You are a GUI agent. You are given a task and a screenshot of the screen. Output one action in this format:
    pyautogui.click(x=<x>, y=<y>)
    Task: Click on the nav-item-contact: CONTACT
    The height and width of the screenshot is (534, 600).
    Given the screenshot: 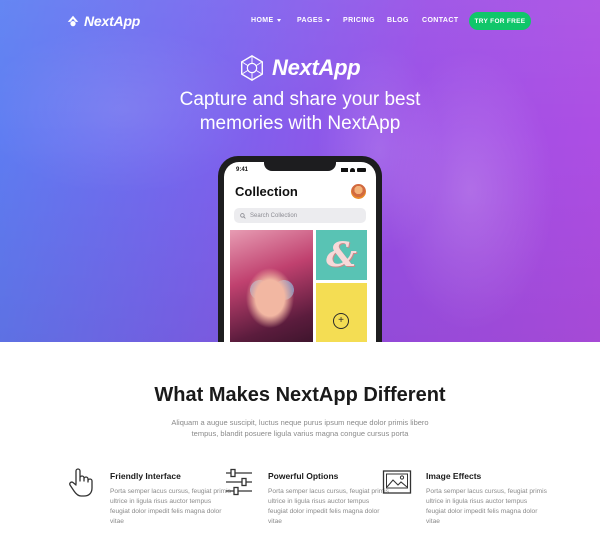 What is the action you would take?
    pyautogui.click(x=440, y=20)
    